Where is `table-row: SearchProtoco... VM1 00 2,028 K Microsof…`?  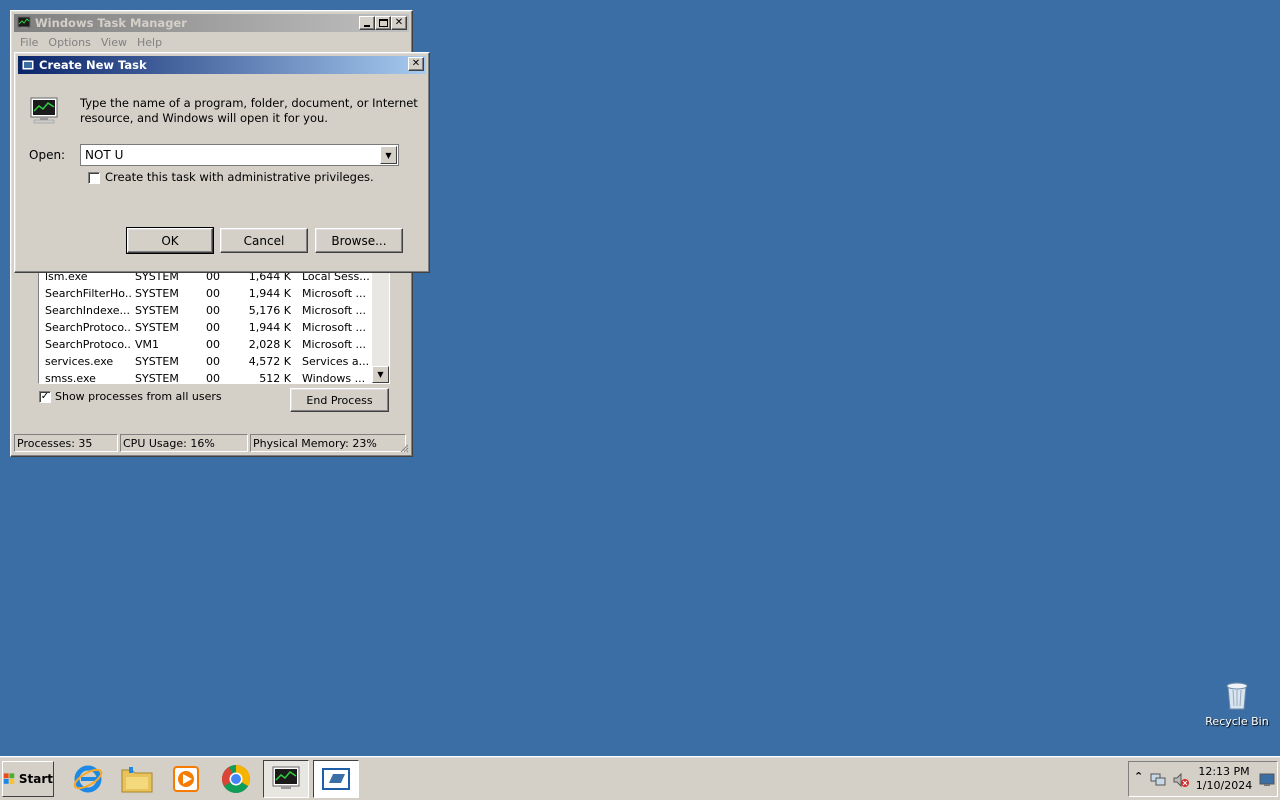
table-row: SearchProtoco... VM1 00 2,028 K Microsof… is located at coordinates (205, 344).